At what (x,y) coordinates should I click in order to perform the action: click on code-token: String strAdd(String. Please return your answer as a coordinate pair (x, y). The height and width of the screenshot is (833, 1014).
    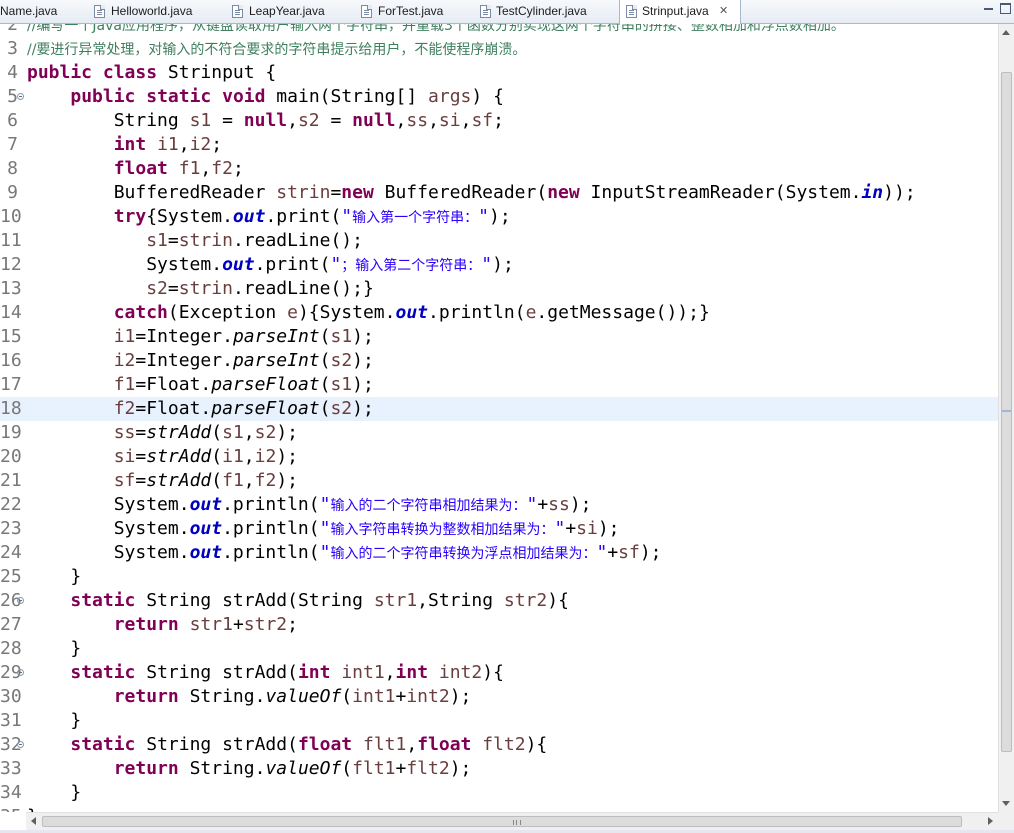
    Looking at the image, I should click on (254, 600).